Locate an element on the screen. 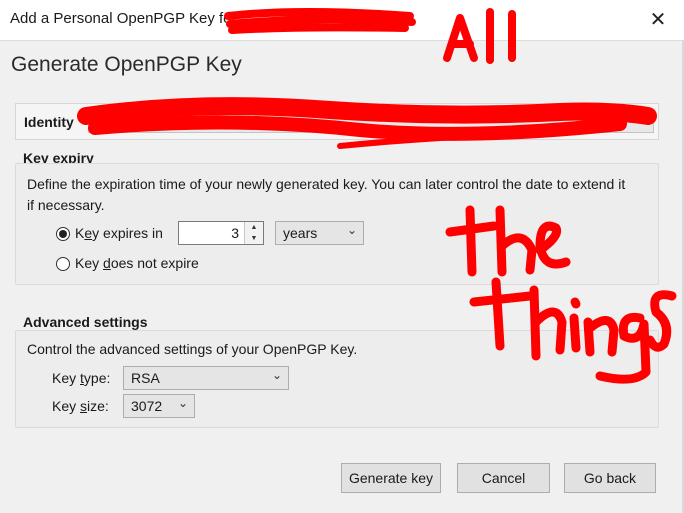  key-size-select: 3072 ⌄ is located at coordinates (159, 406).